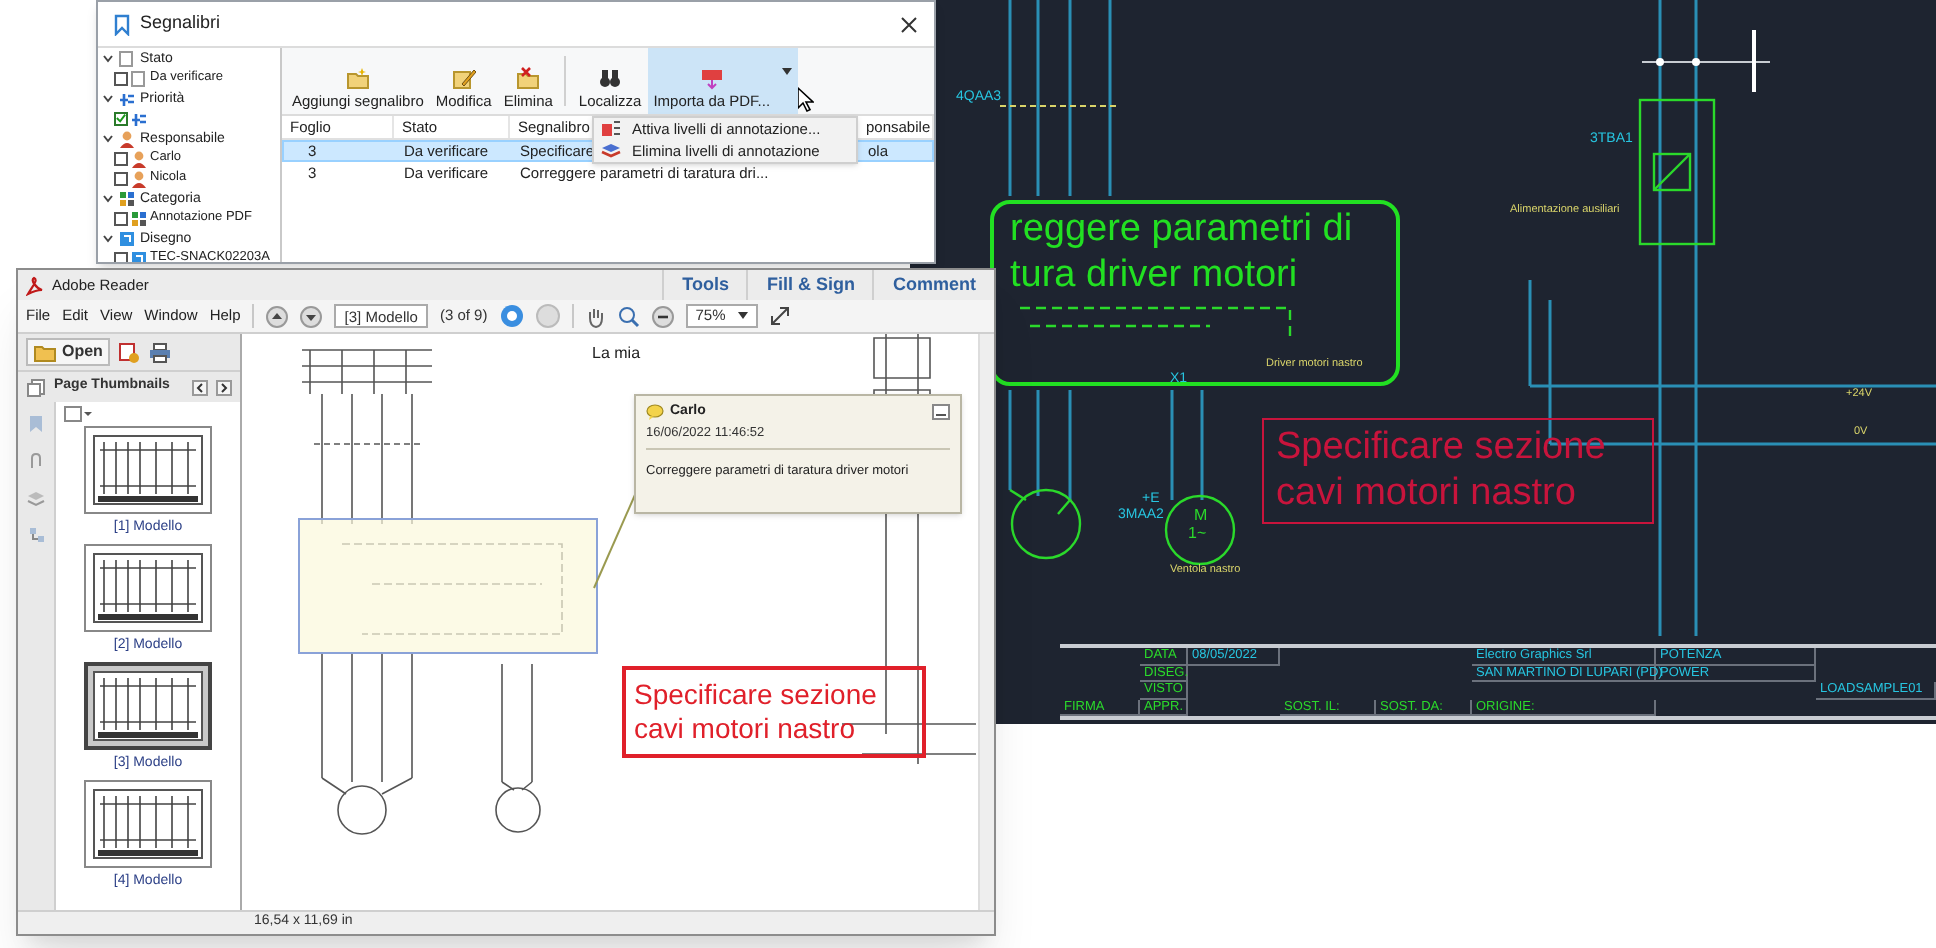  Describe the element at coordinates (616, 354) in the screenshot. I see `page-heading: La mia` at that location.